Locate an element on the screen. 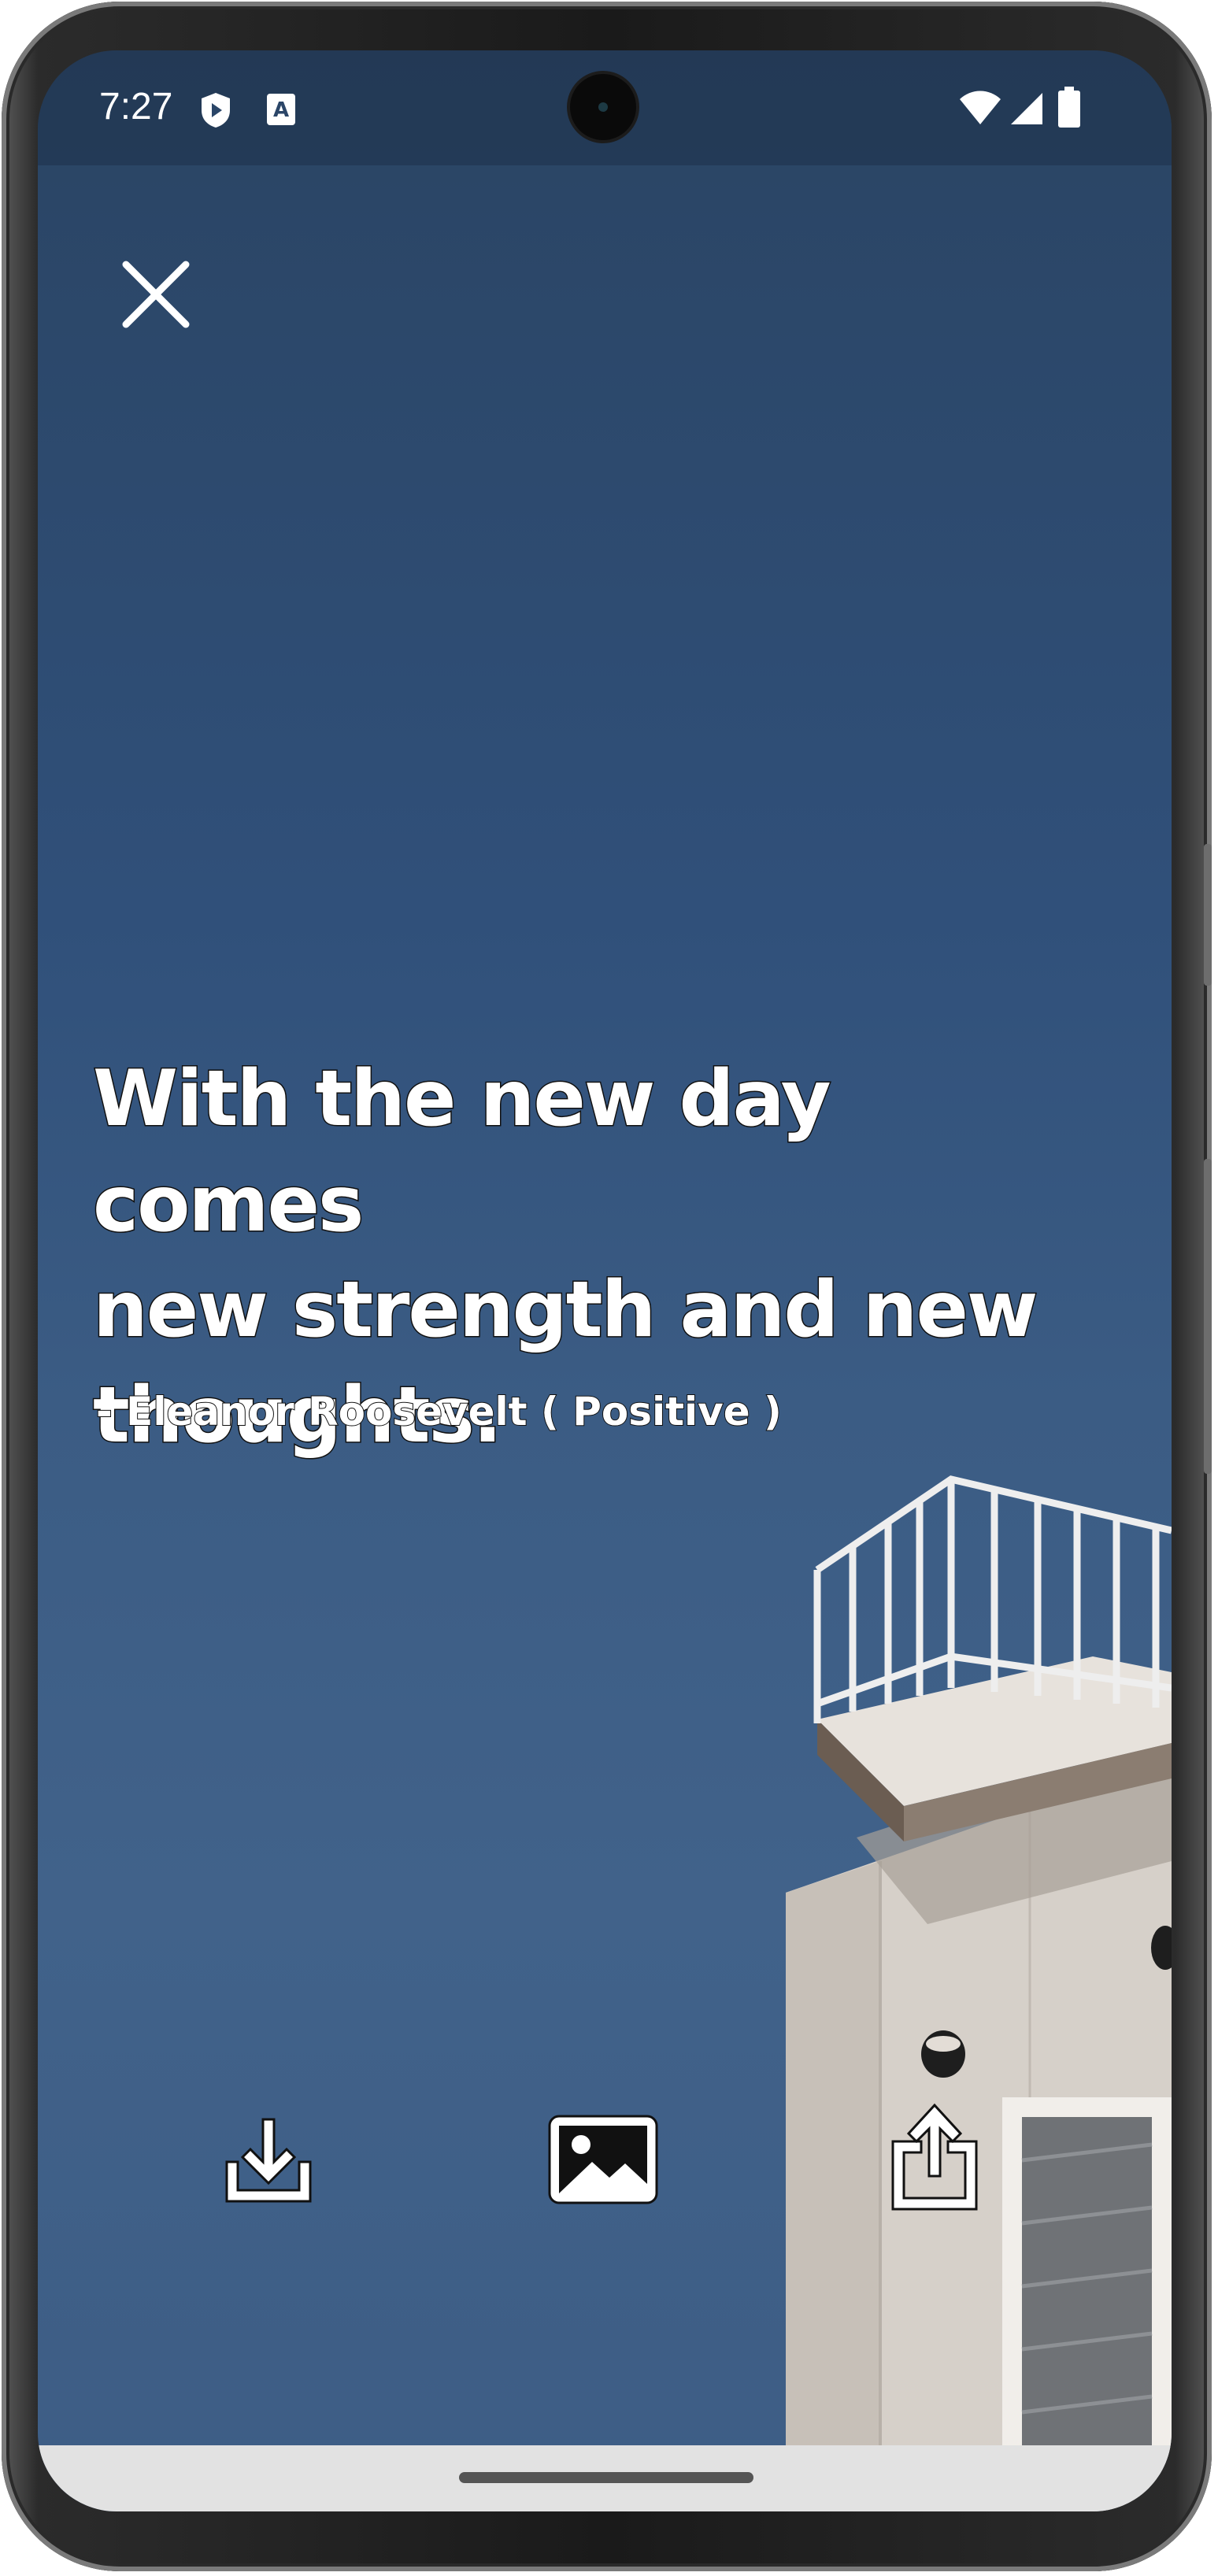 The width and height of the screenshot is (1218, 2576). svg-text: A is located at coordinates (281, 110).